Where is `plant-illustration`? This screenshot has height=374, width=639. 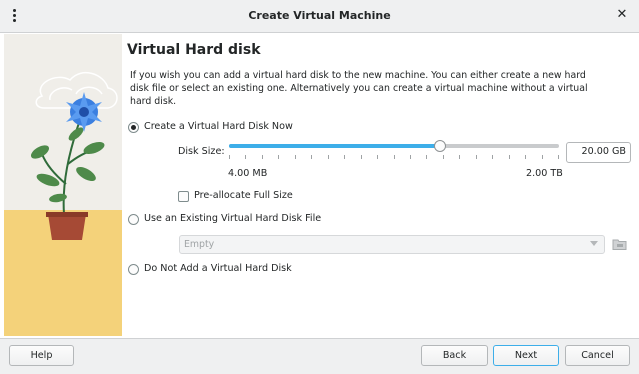
plant-illustration is located at coordinates (63, 185).